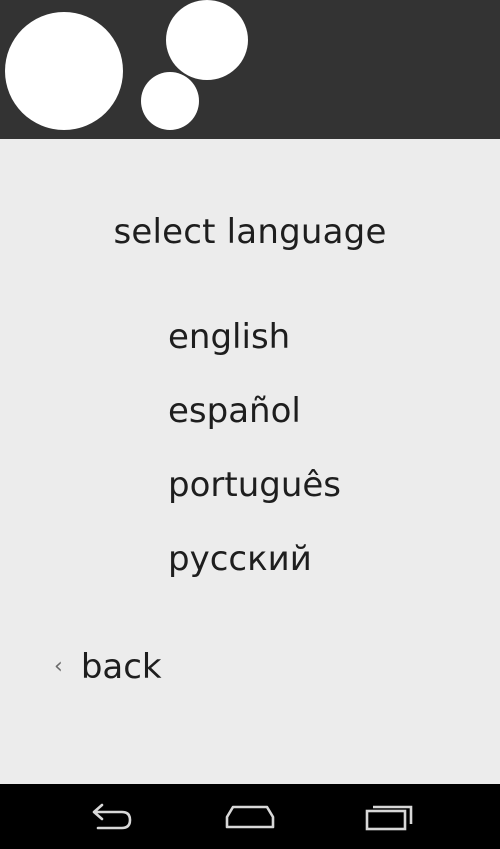 The height and width of the screenshot is (849, 500). I want to click on nav-home-icon, so click(250, 816).